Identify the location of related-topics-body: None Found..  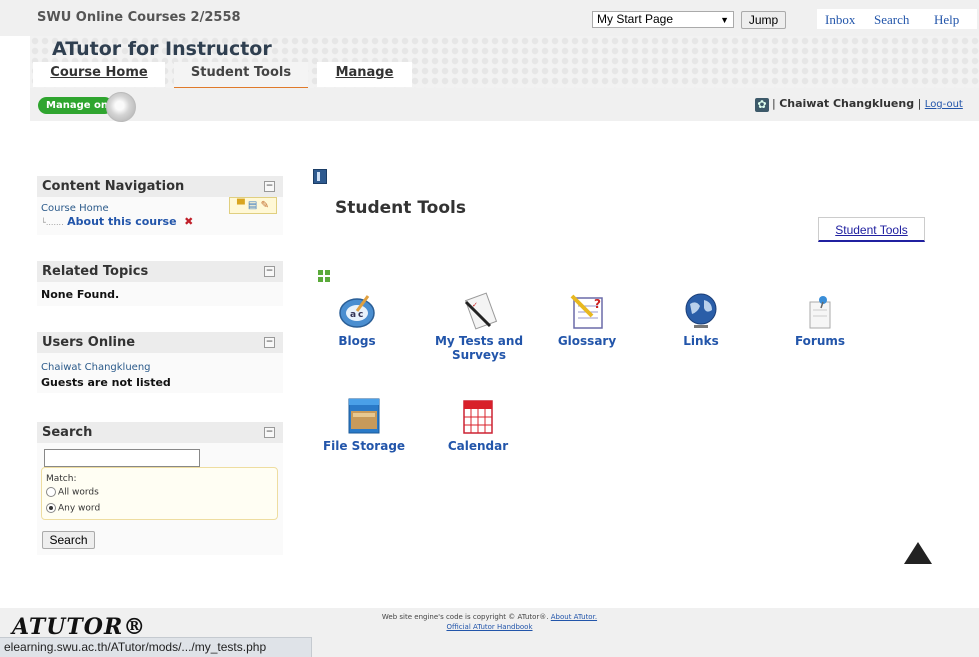
(160, 294).